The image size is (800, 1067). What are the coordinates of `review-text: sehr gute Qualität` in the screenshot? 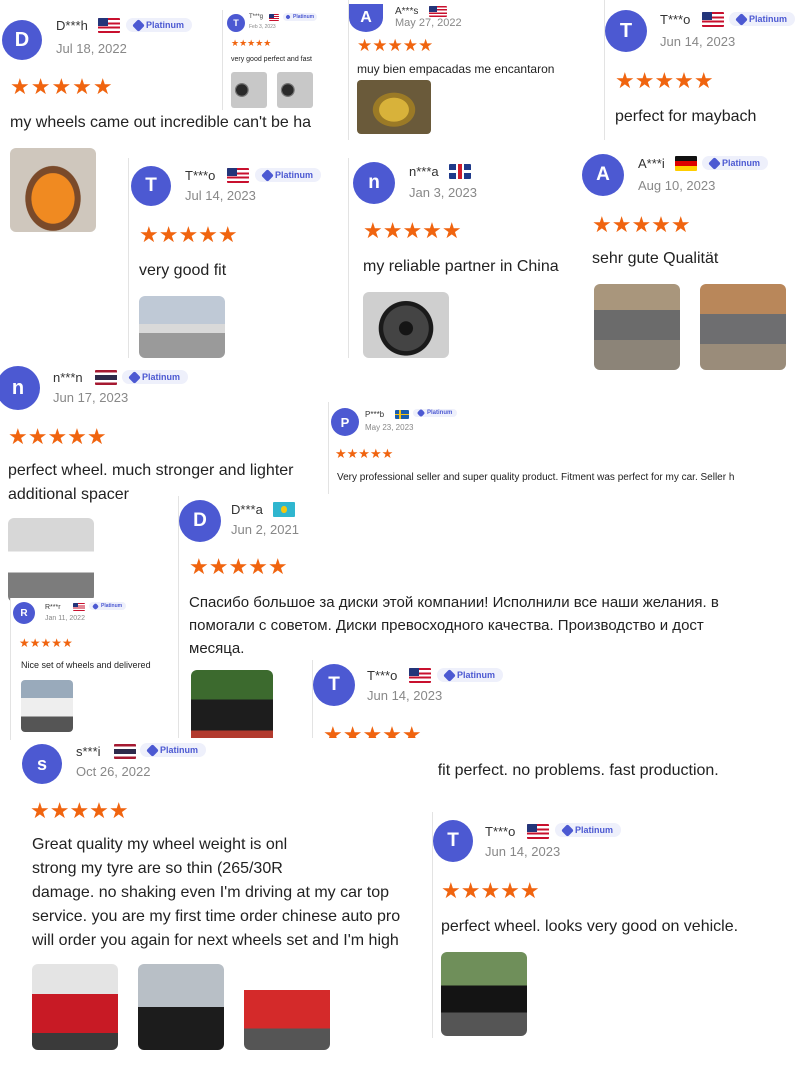 It's located at (655, 258).